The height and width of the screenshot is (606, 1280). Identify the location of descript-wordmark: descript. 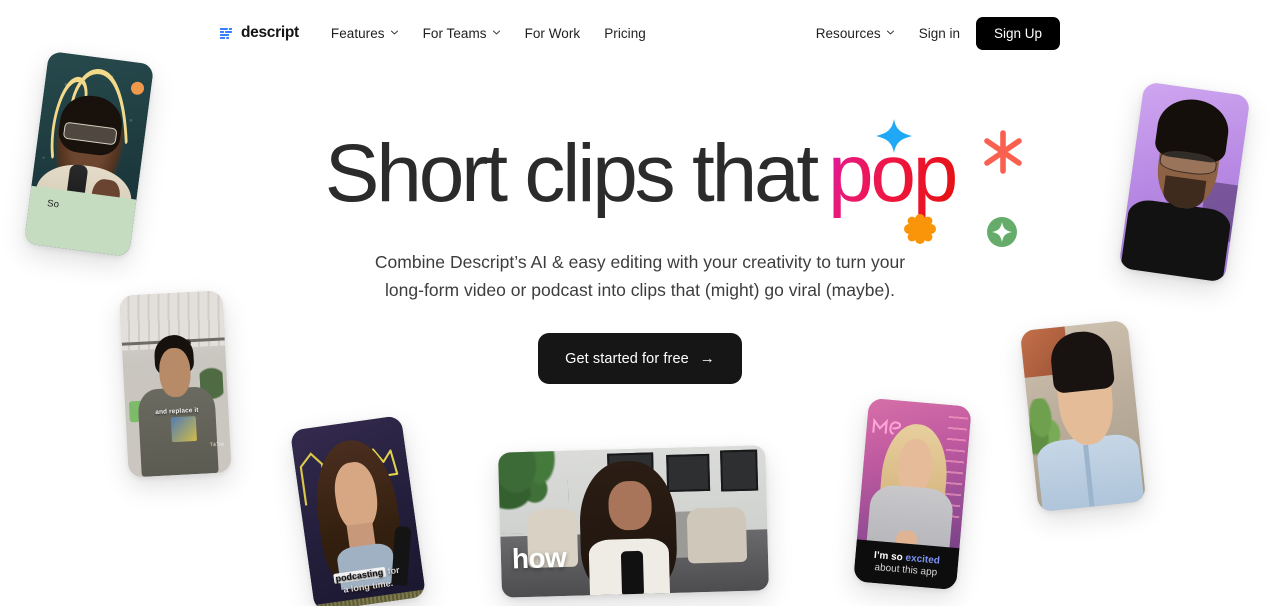
(270, 32).